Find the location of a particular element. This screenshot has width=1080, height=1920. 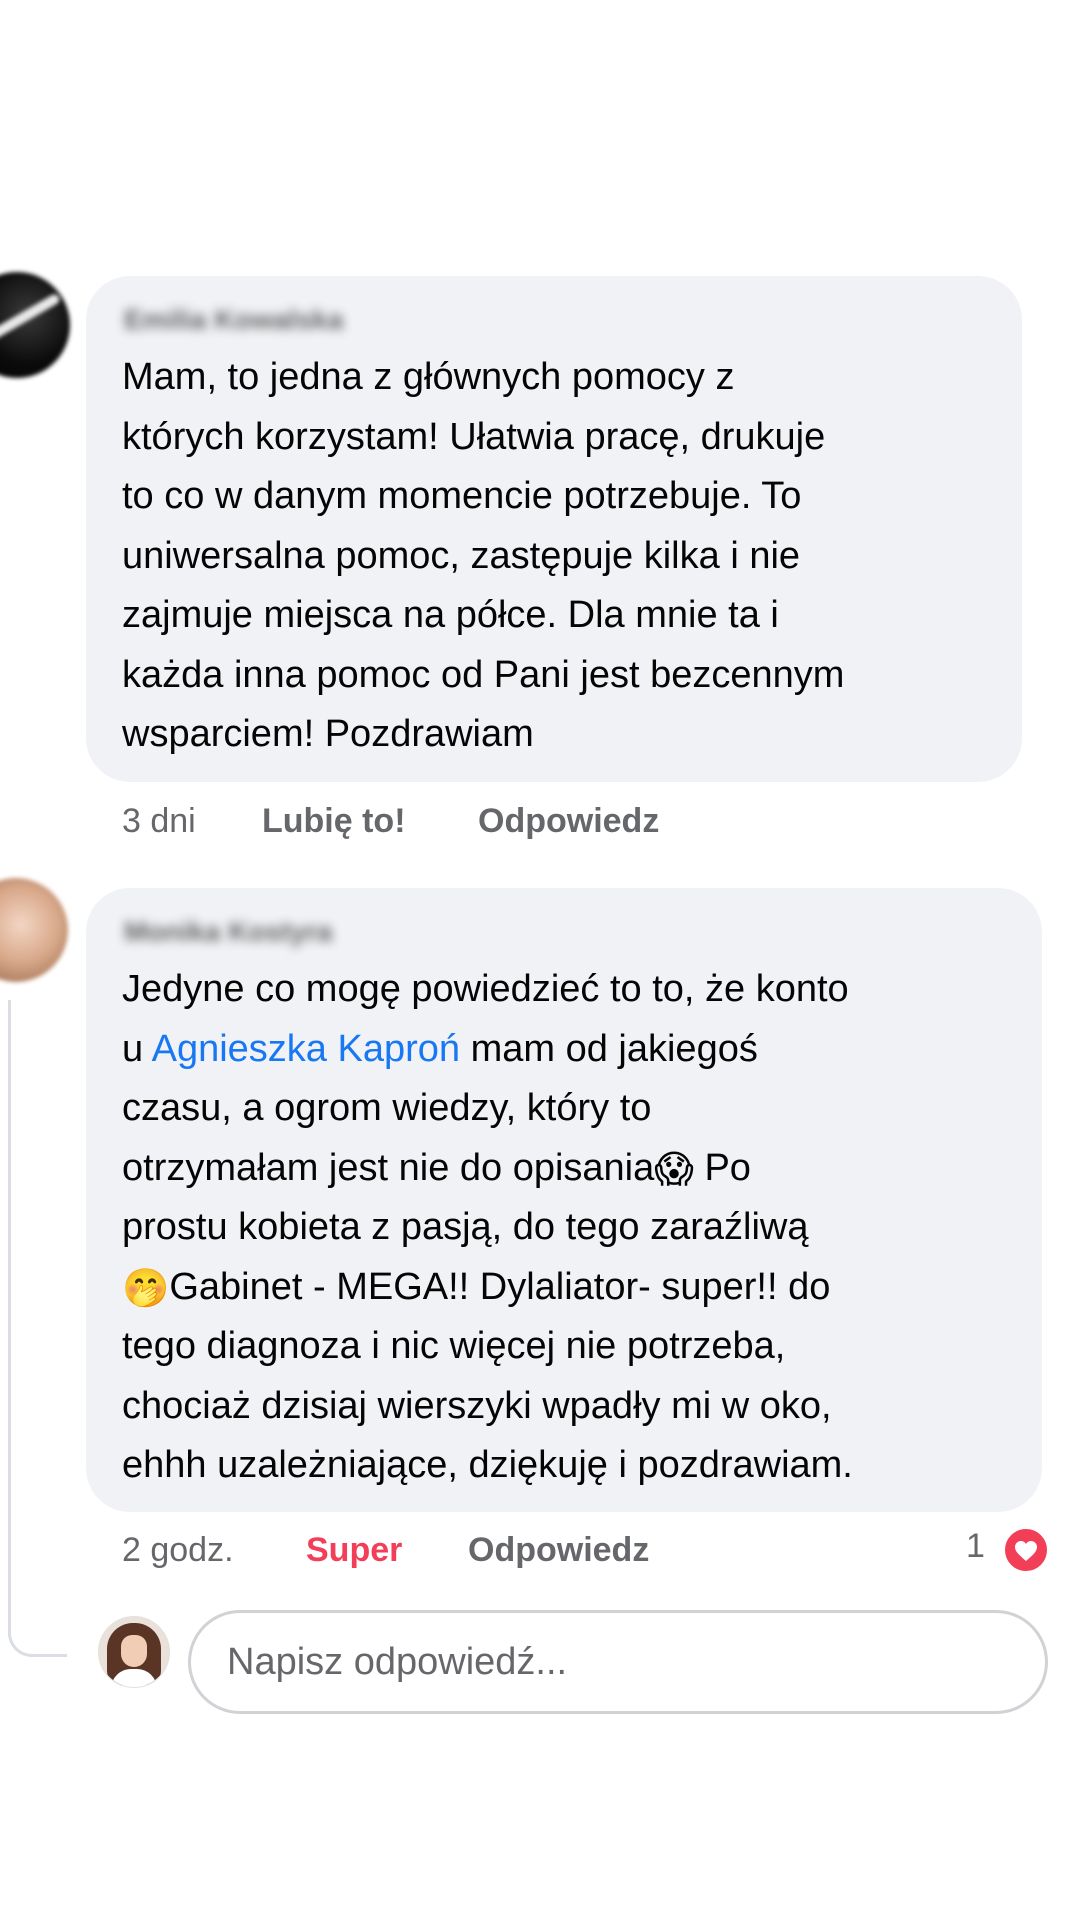

comment-timestamp: 3 dni is located at coordinates (159, 821).